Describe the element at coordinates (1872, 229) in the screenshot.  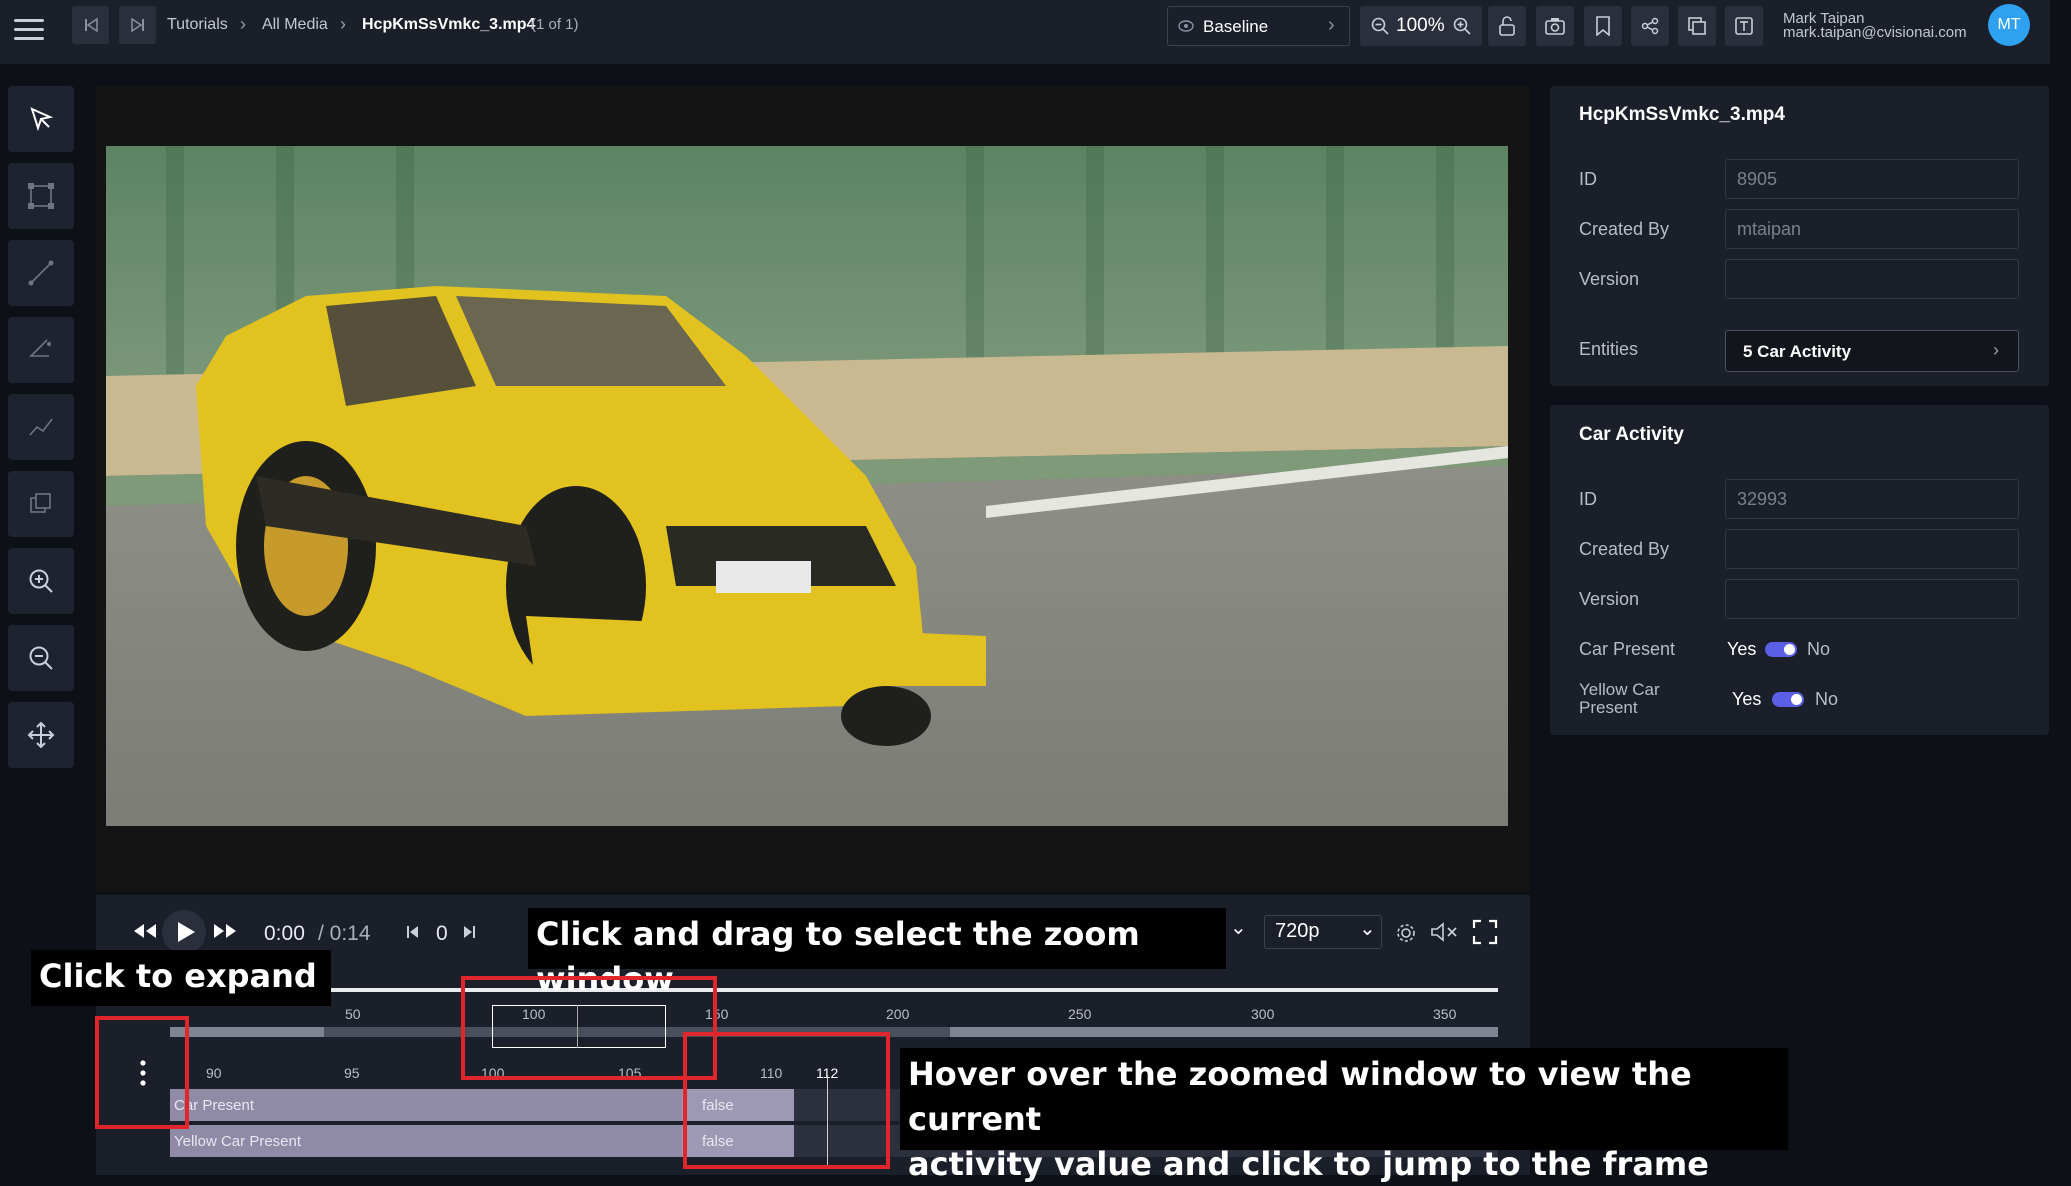
I see `created-by-field: mtaipan` at that location.